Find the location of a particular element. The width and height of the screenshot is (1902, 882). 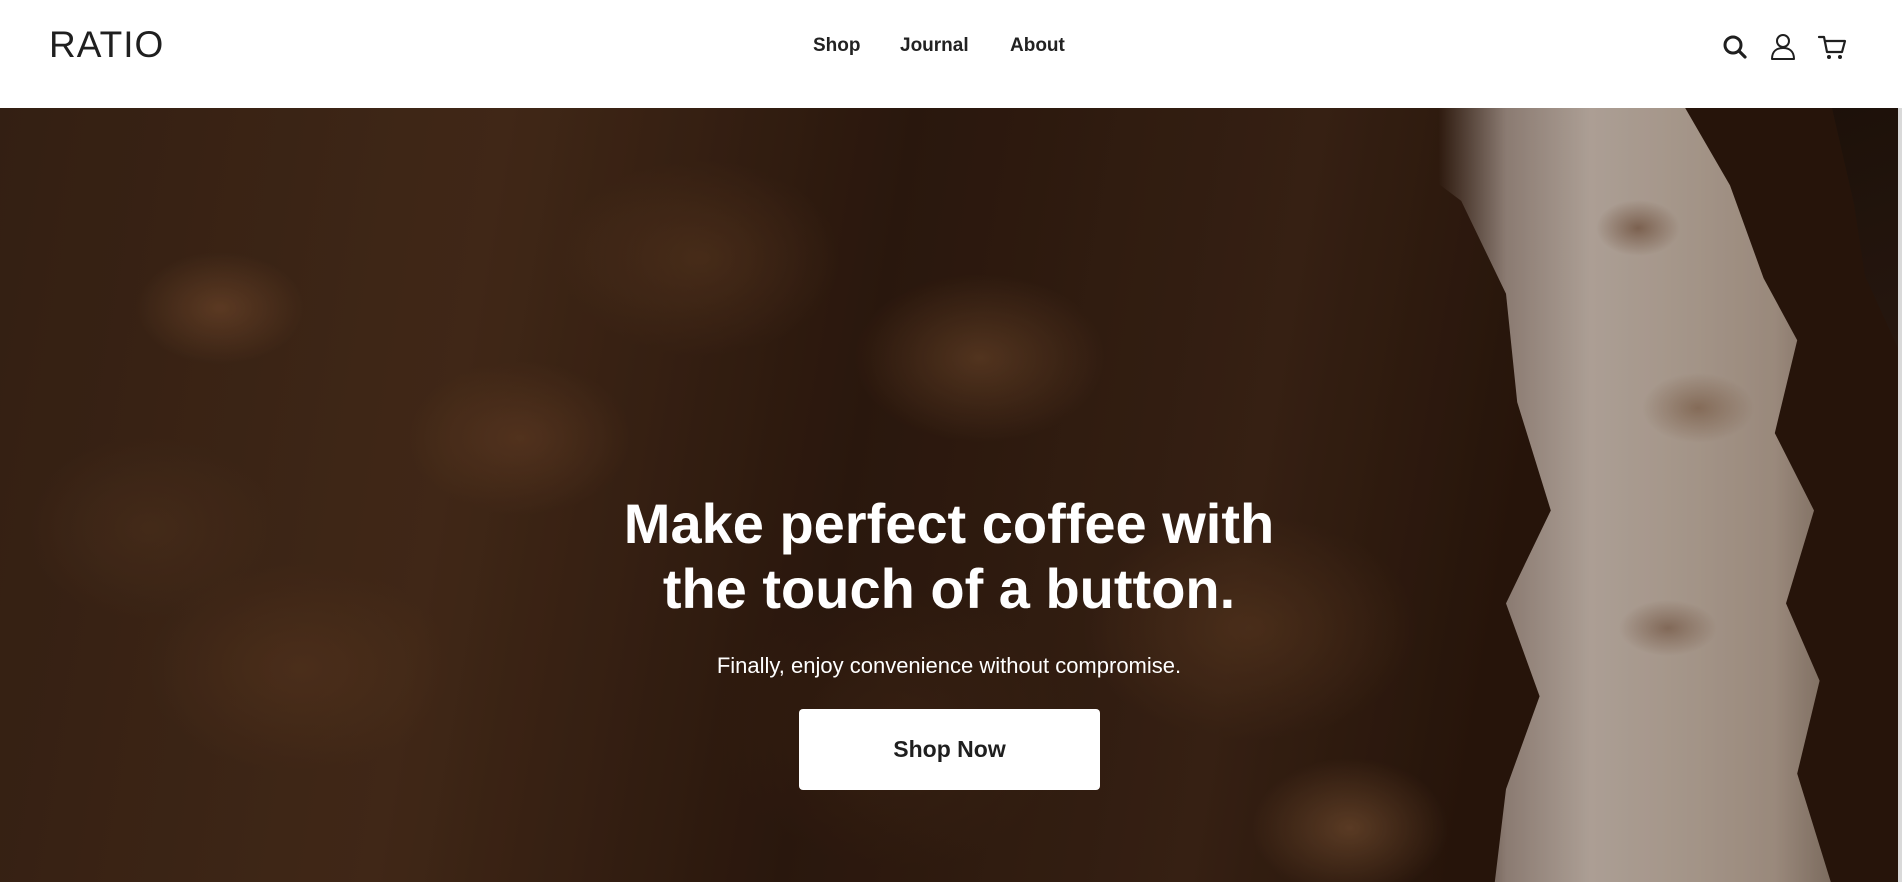

site-header: RATIO Shop Journal About is located at coordinates (951, 54).